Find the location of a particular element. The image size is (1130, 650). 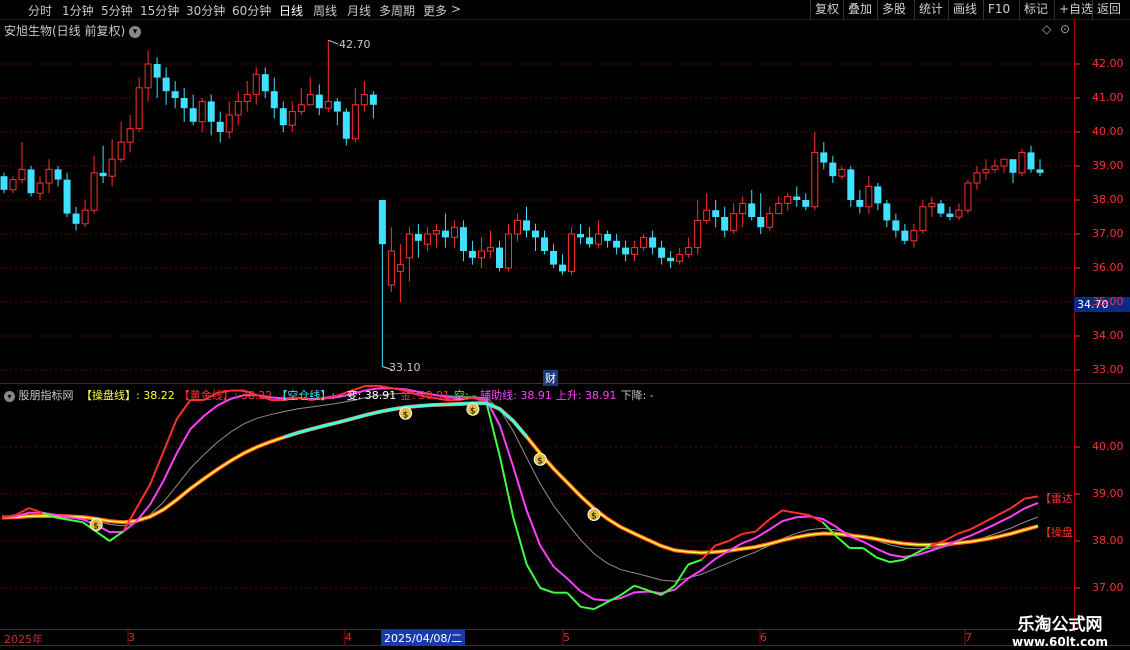

price-tick-label: 33.00 is located at coordinates (1108, 369).